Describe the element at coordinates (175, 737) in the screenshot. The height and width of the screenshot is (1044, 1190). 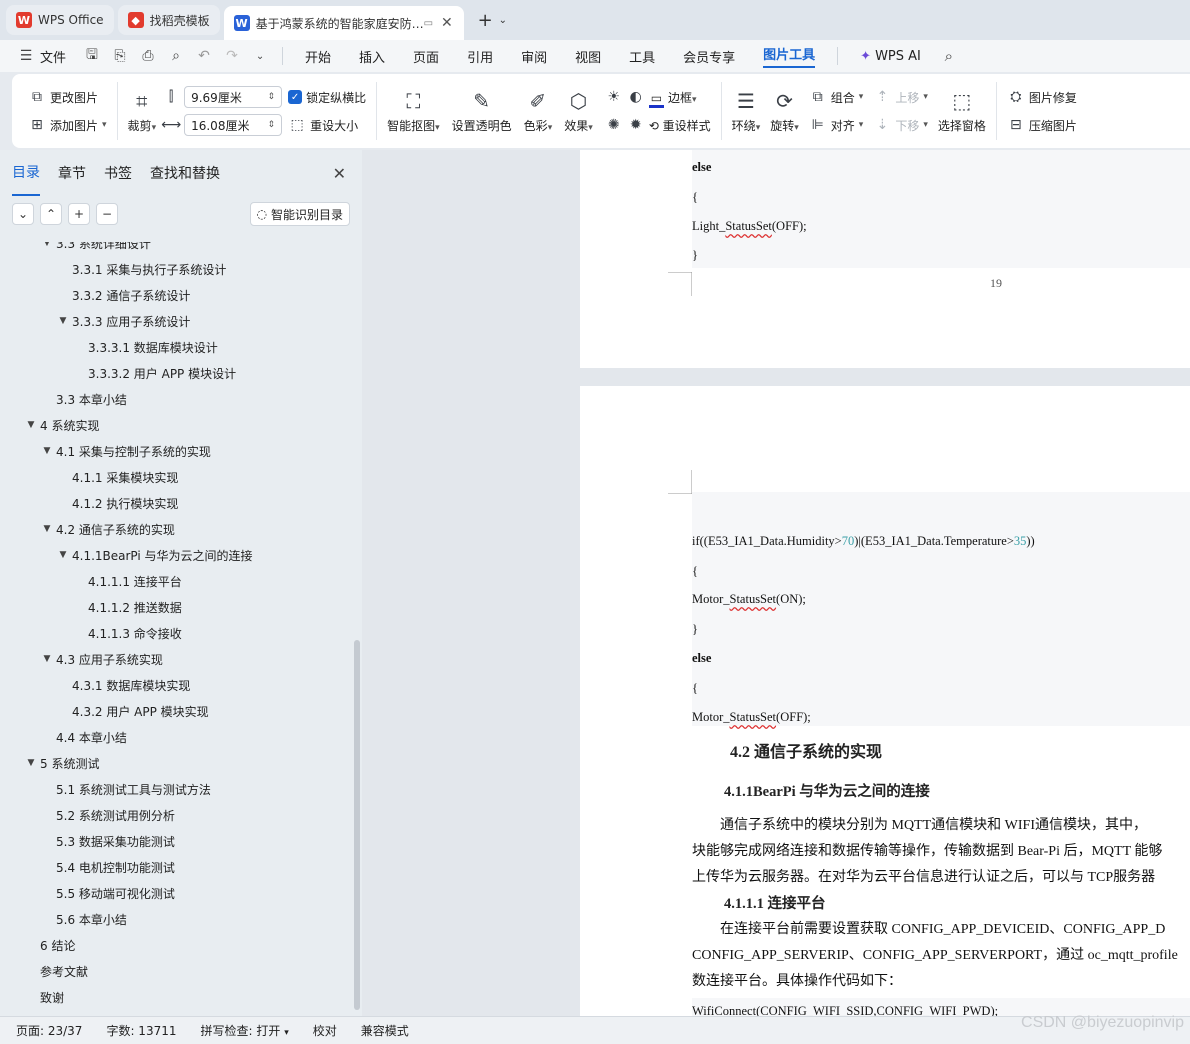
I see `toc-item: 4.4 本章小结` at that location.